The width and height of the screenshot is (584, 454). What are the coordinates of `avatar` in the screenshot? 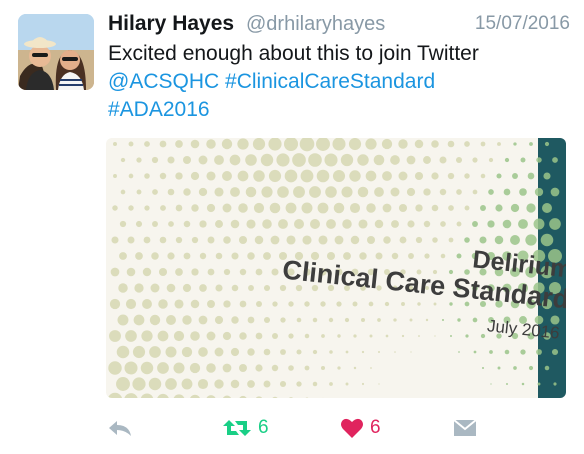 It's located at (56, 52).